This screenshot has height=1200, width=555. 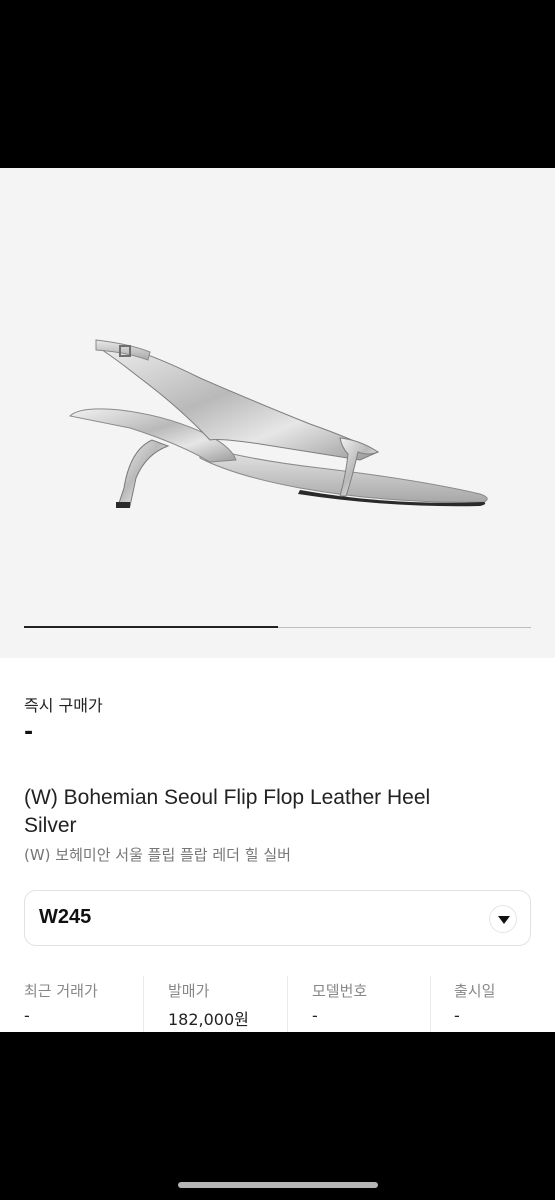 I want to click on image-progress-bar, so click(x=277, y=627).